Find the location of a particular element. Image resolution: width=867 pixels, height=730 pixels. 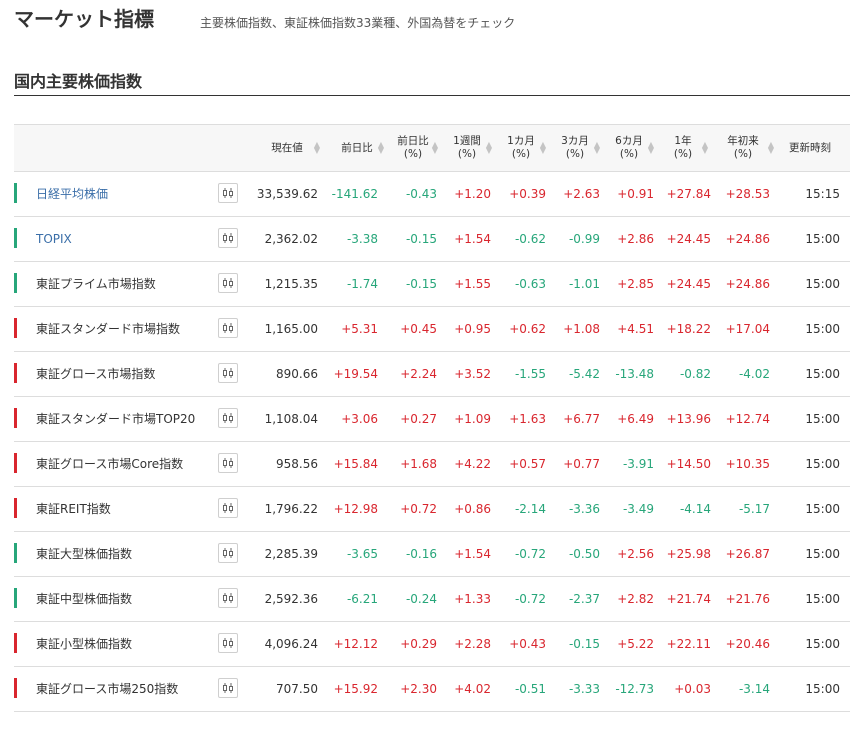

change-value: +2.30 is located at coordinates (418, 689).